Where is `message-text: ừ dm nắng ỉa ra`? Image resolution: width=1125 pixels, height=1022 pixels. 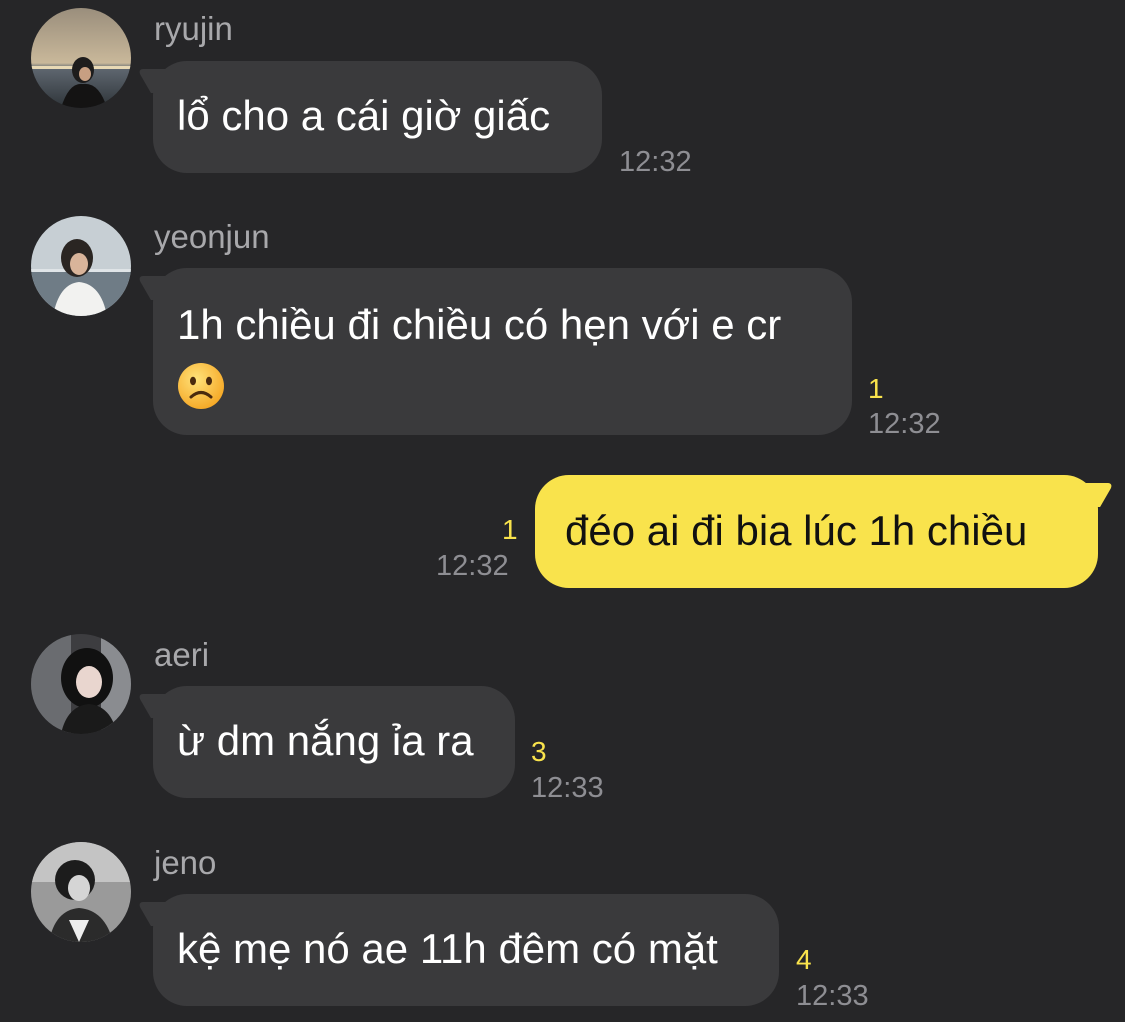 message-text: ừ dm nắng ỉa ra is located at coordinates (325, 740).